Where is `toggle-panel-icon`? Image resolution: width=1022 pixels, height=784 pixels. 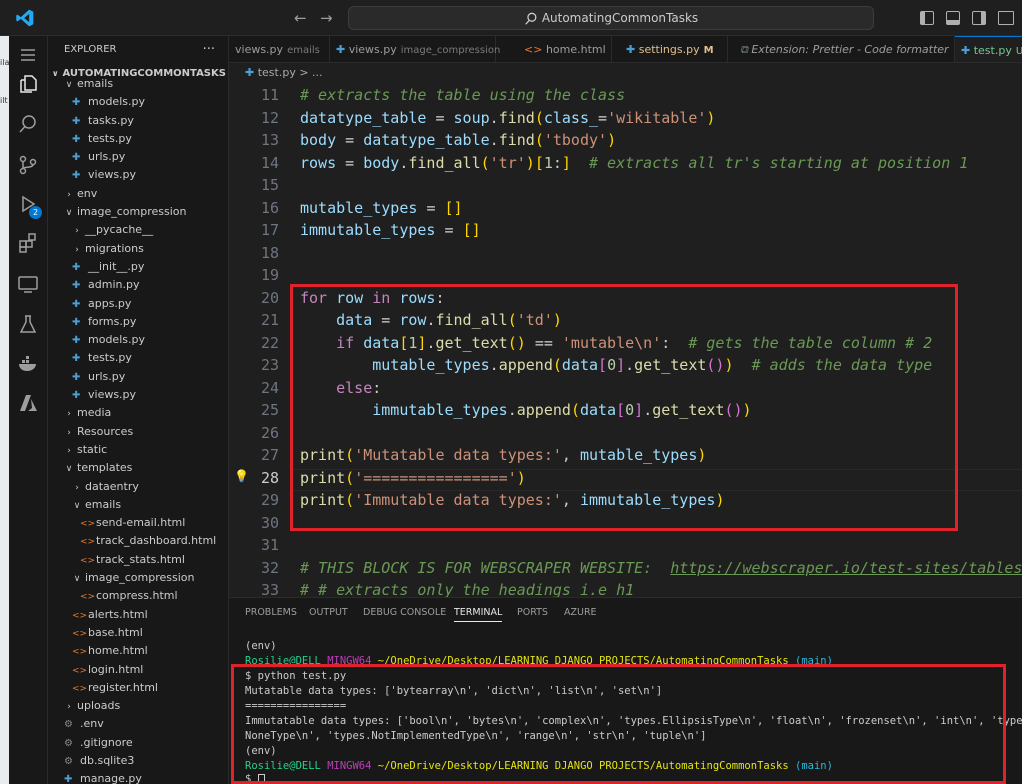 toggle-panel-icon is located at coordinates (953, 18).